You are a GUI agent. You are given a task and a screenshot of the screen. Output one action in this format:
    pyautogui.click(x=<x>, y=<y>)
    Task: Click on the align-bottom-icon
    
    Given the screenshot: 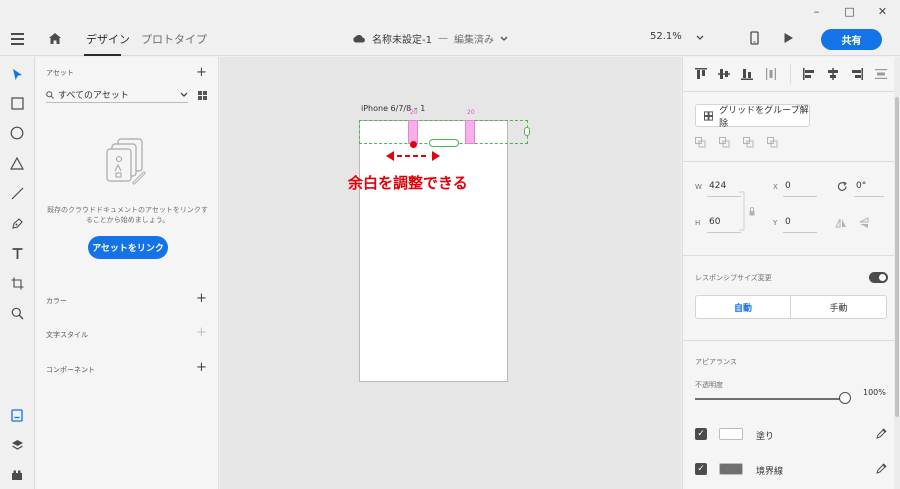 What is the action you would take?
    pyautogui.click(x=747, y=74)
    